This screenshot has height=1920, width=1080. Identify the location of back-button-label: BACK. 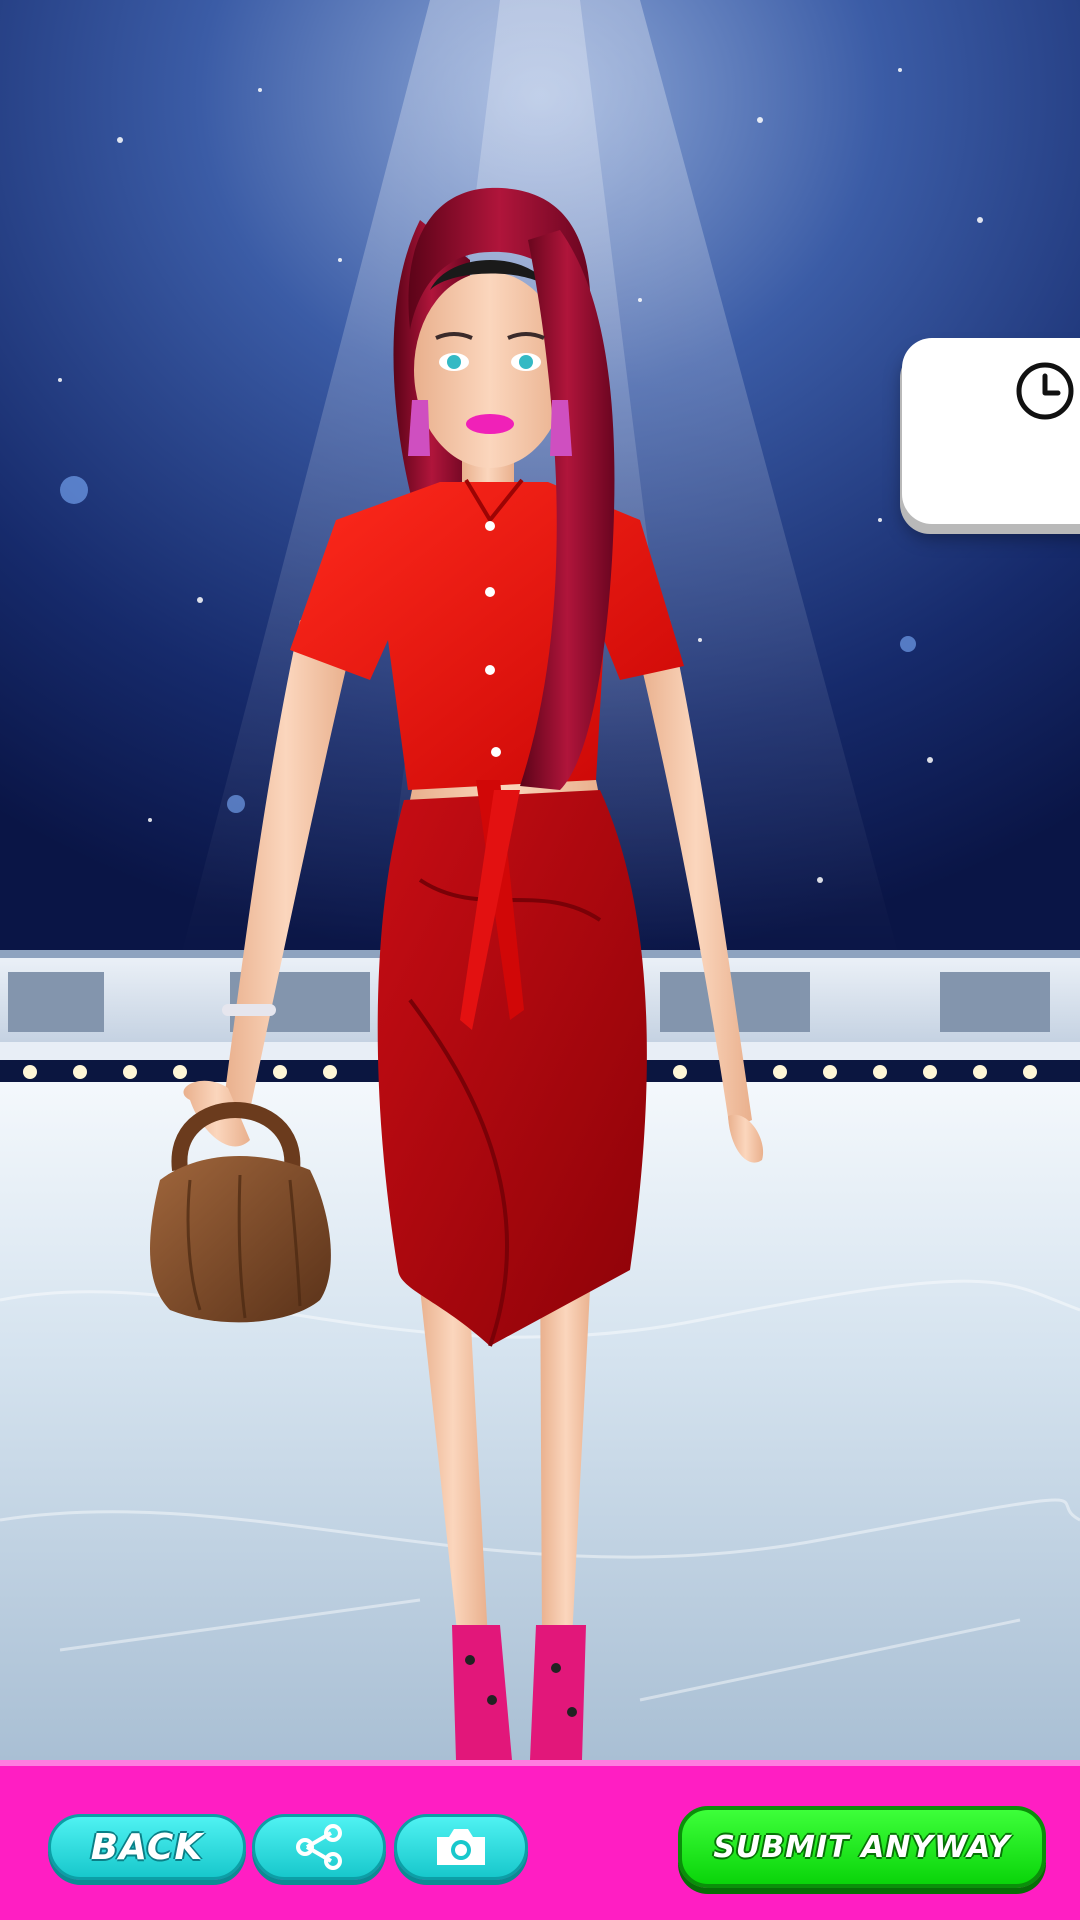
(147, 1847).